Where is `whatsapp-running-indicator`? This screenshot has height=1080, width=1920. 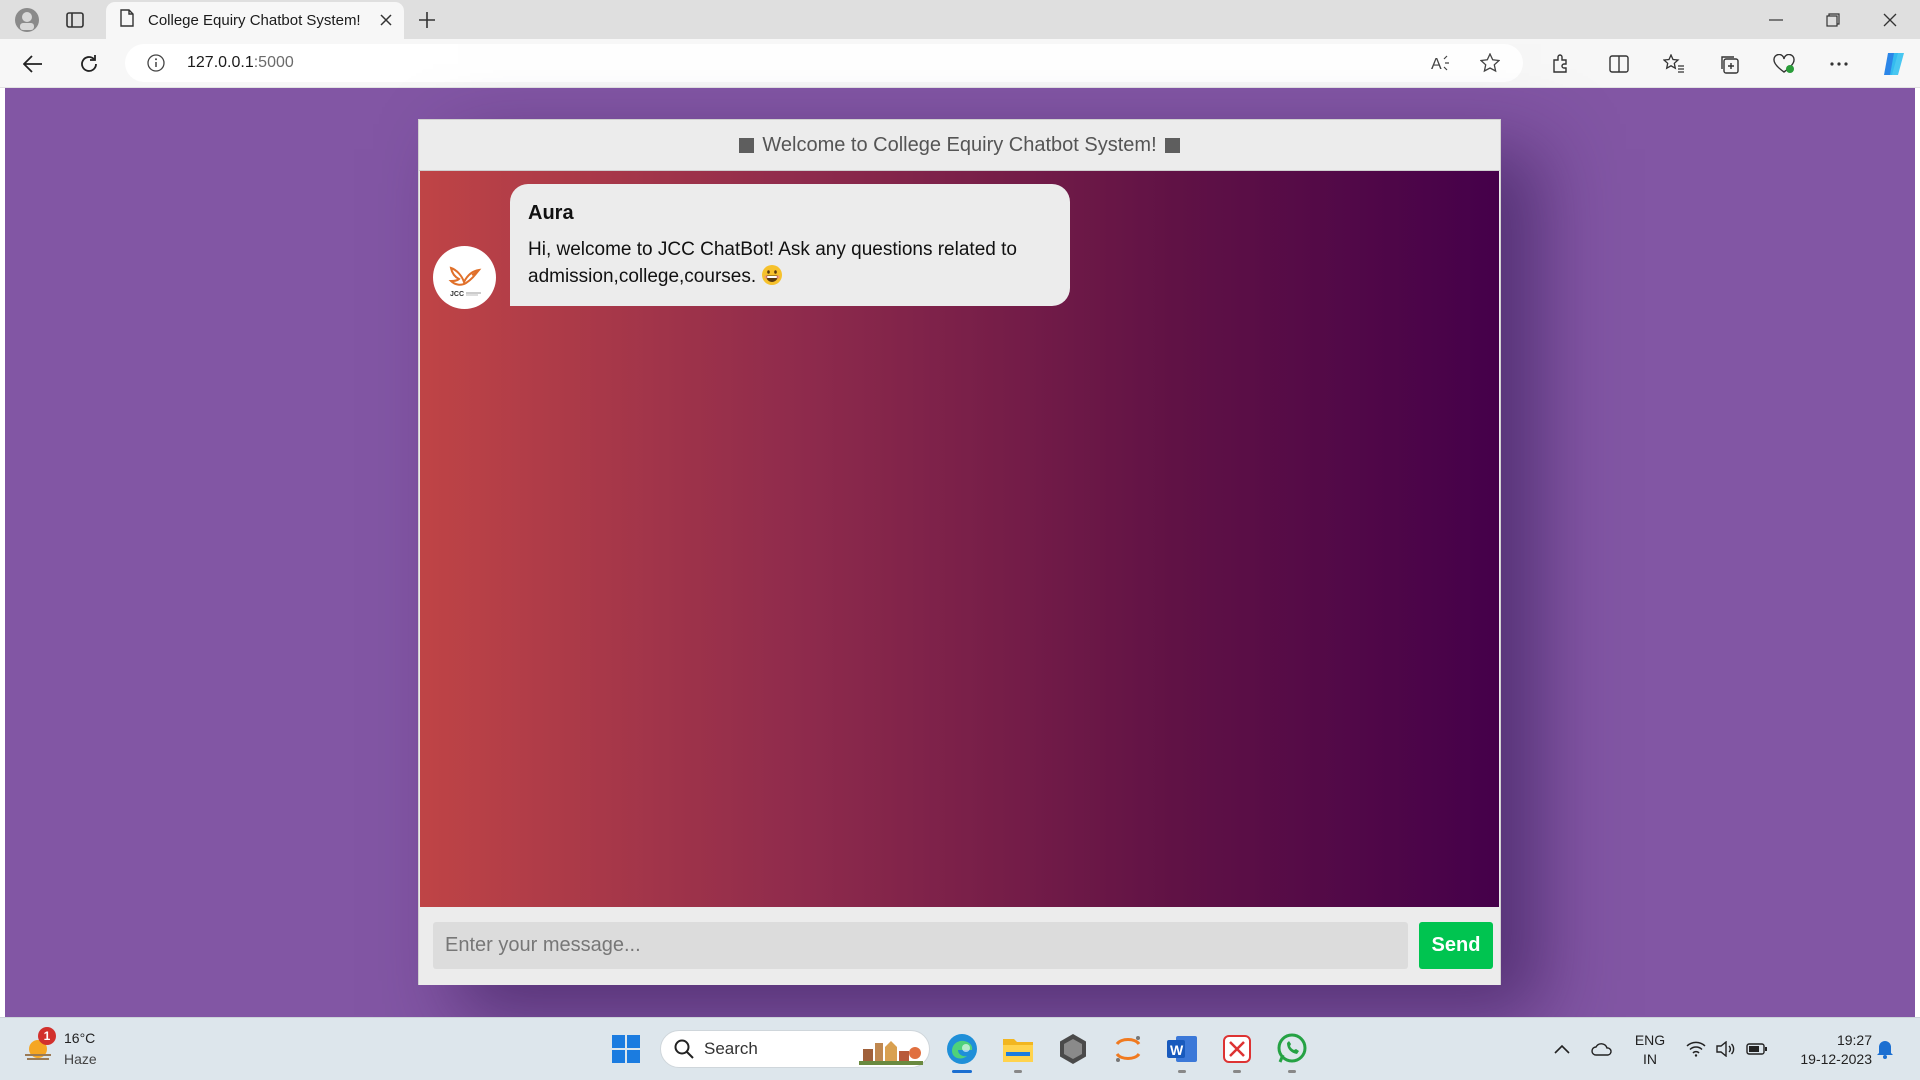 whatsapp-running-indicator is located at coordinates (1292, 1071).